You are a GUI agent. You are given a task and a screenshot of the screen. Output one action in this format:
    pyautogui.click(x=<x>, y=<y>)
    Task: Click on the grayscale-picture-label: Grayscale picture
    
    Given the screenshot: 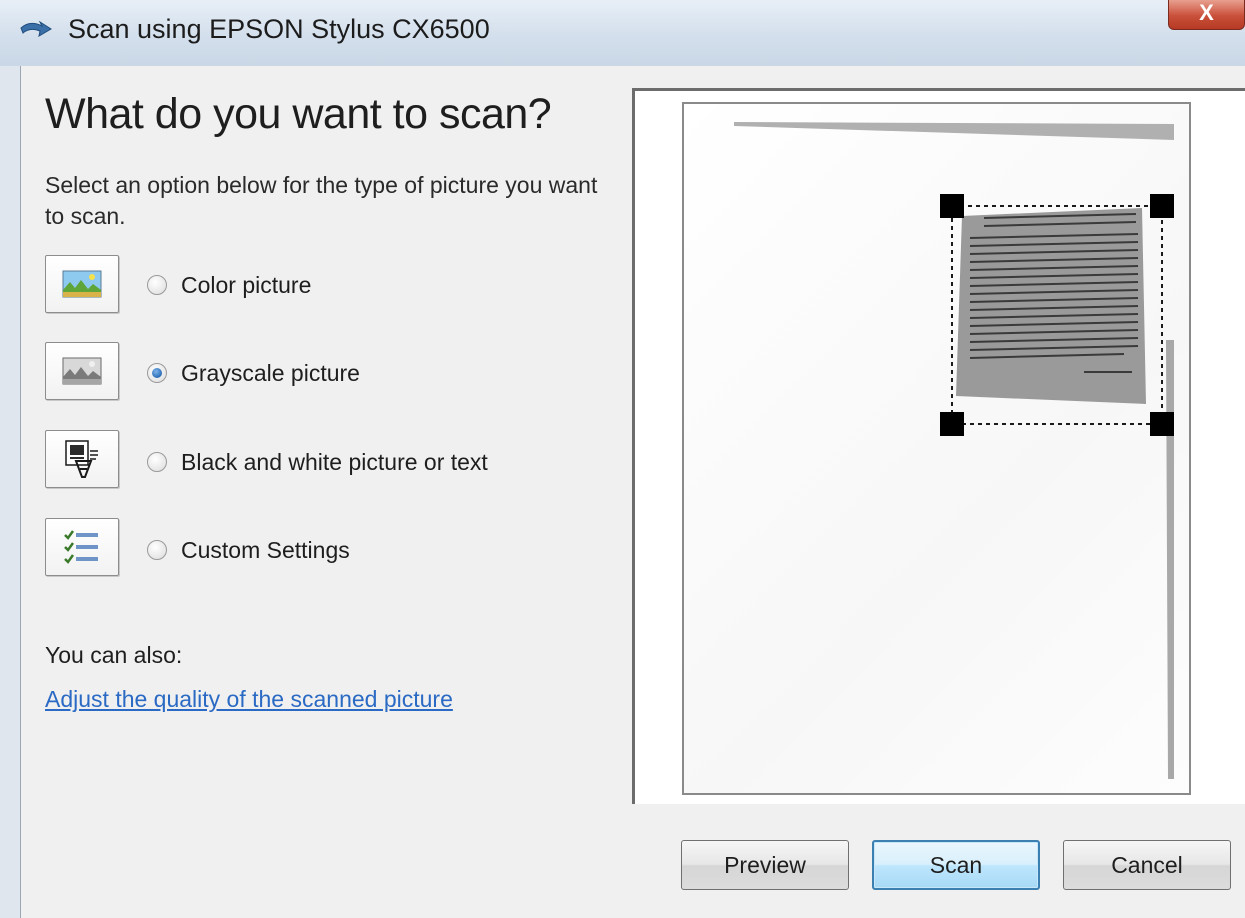 What is the action you would take?
    pyautogui.click(x=270, y=373)
    